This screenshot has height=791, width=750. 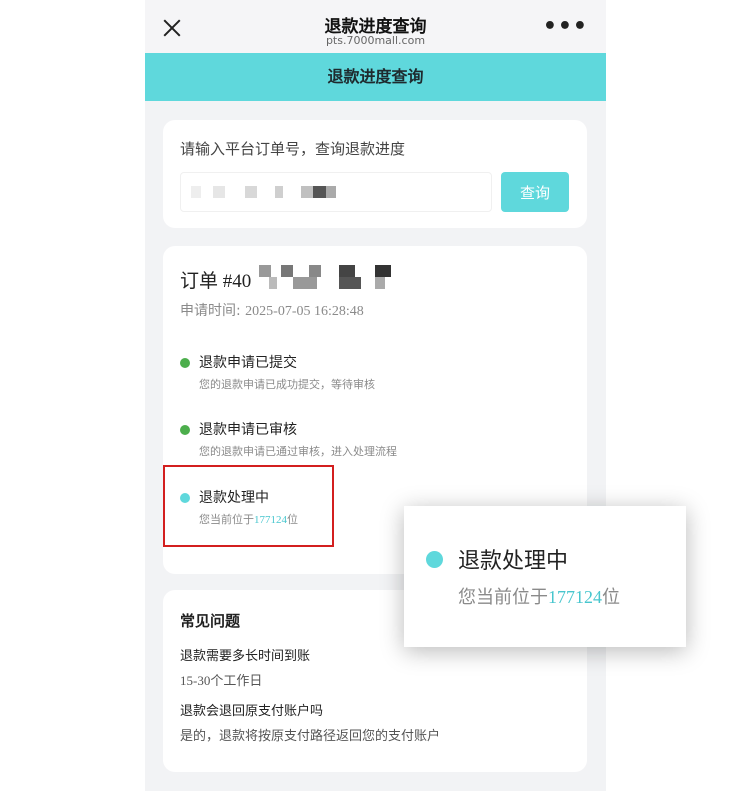 What do you see at coordinates (293, 149) in the screenshot?
I see `search-hint: 请输入平台订单号，查询退款进度` at bounding box center [293, 149].